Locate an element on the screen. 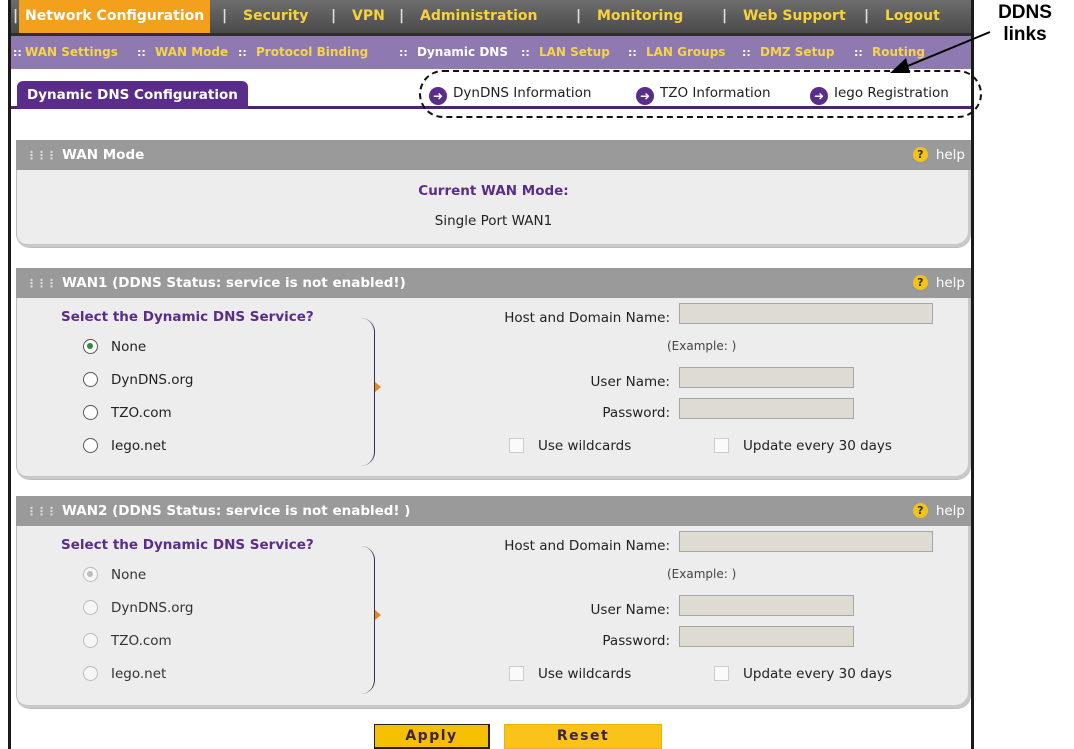 Image resolution: width=1074 pixels, height=749 pixels. wan1-option-dyndns: DynDNS.org is located at coordinates (138, 380).